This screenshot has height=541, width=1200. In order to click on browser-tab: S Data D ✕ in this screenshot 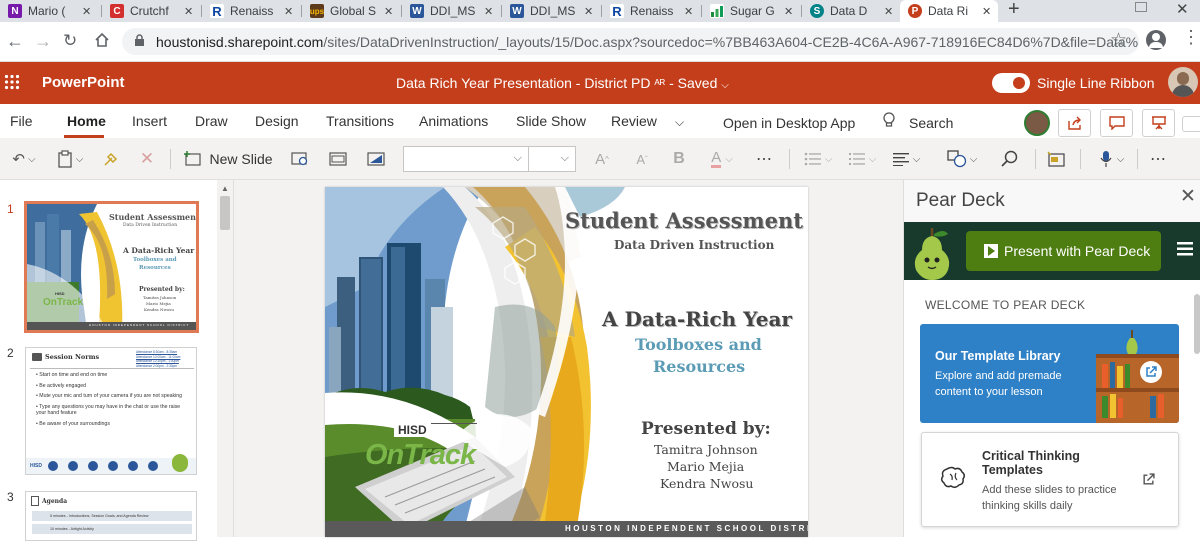, I will do `click(851, 11)`.